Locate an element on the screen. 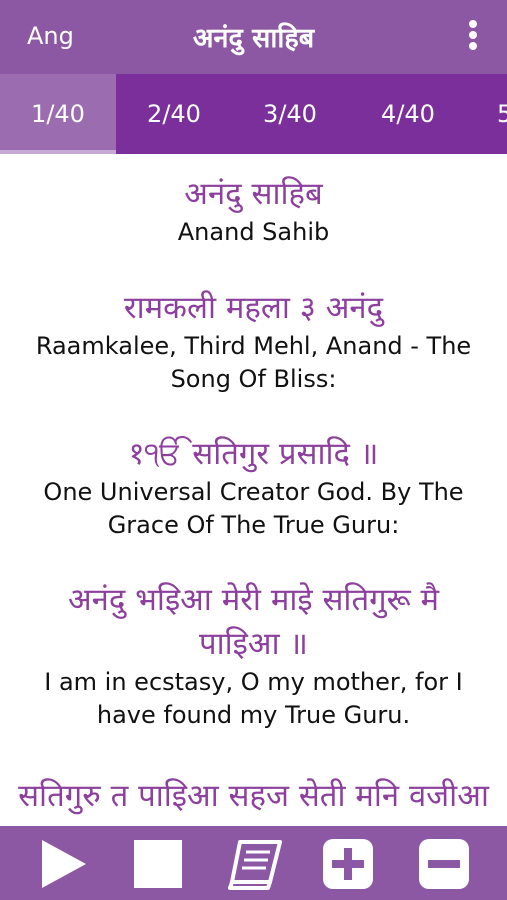 This screenshot has width=507, height=900. verse-block: अनंदु साहिब Anand Sahib is located at coordinates (253, 210).